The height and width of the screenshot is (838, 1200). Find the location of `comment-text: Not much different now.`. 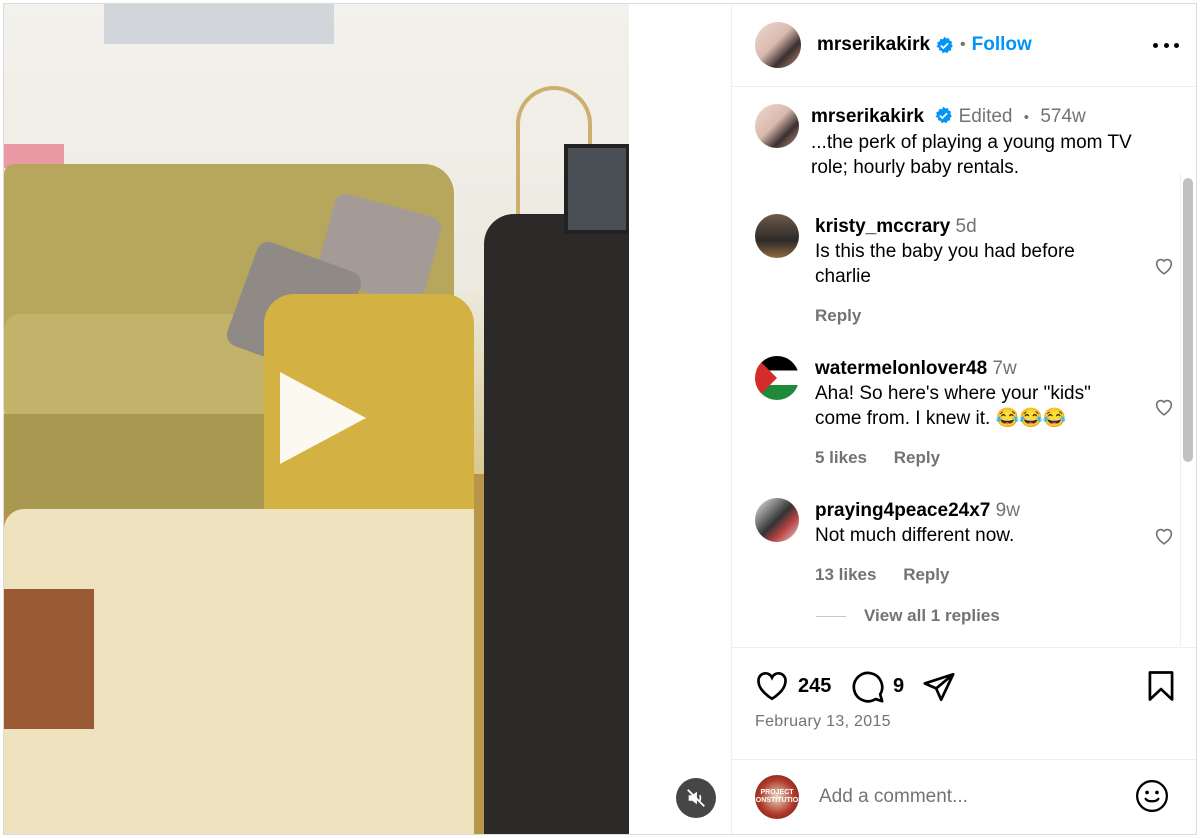

comment-text: Not much different now. is located at coordinates (915, 535).